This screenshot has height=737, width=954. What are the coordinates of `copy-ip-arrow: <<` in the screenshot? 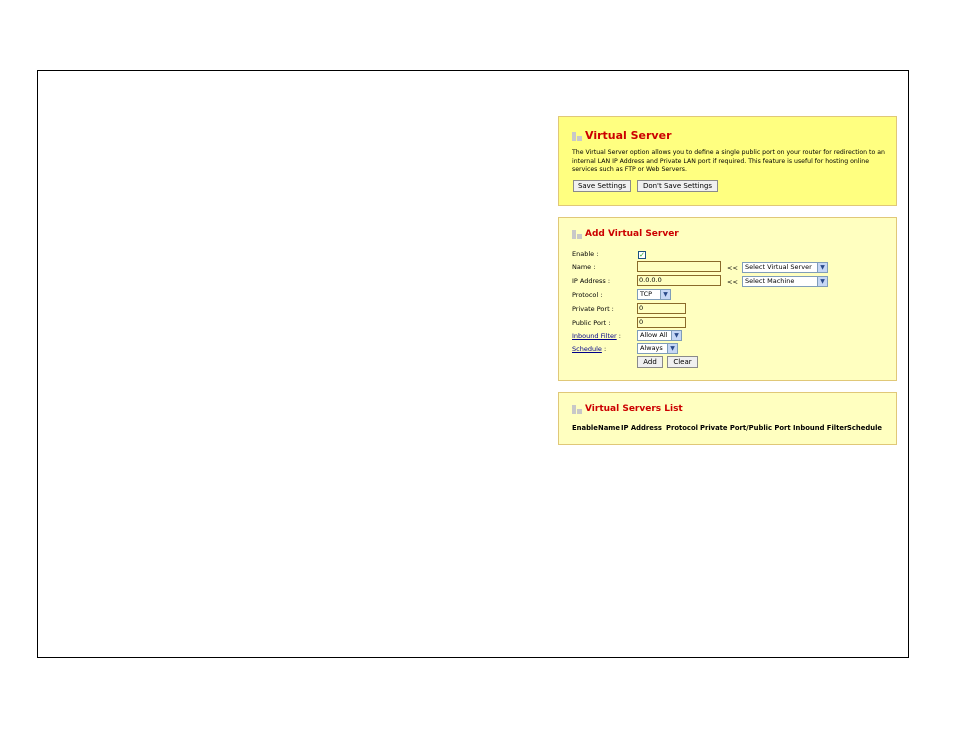 It's located at (732, 282).